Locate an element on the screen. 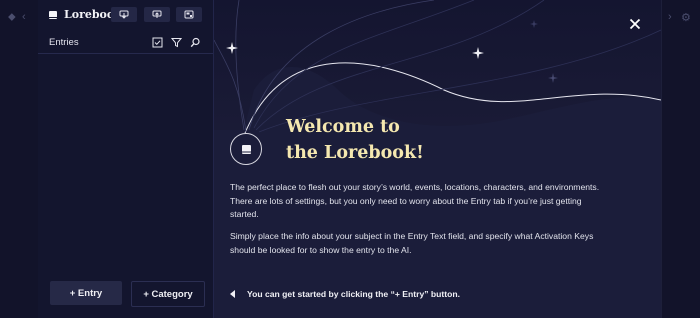 The height and width of the screenshot is (318, 700). import-icon is located at coordinates (124, 14).